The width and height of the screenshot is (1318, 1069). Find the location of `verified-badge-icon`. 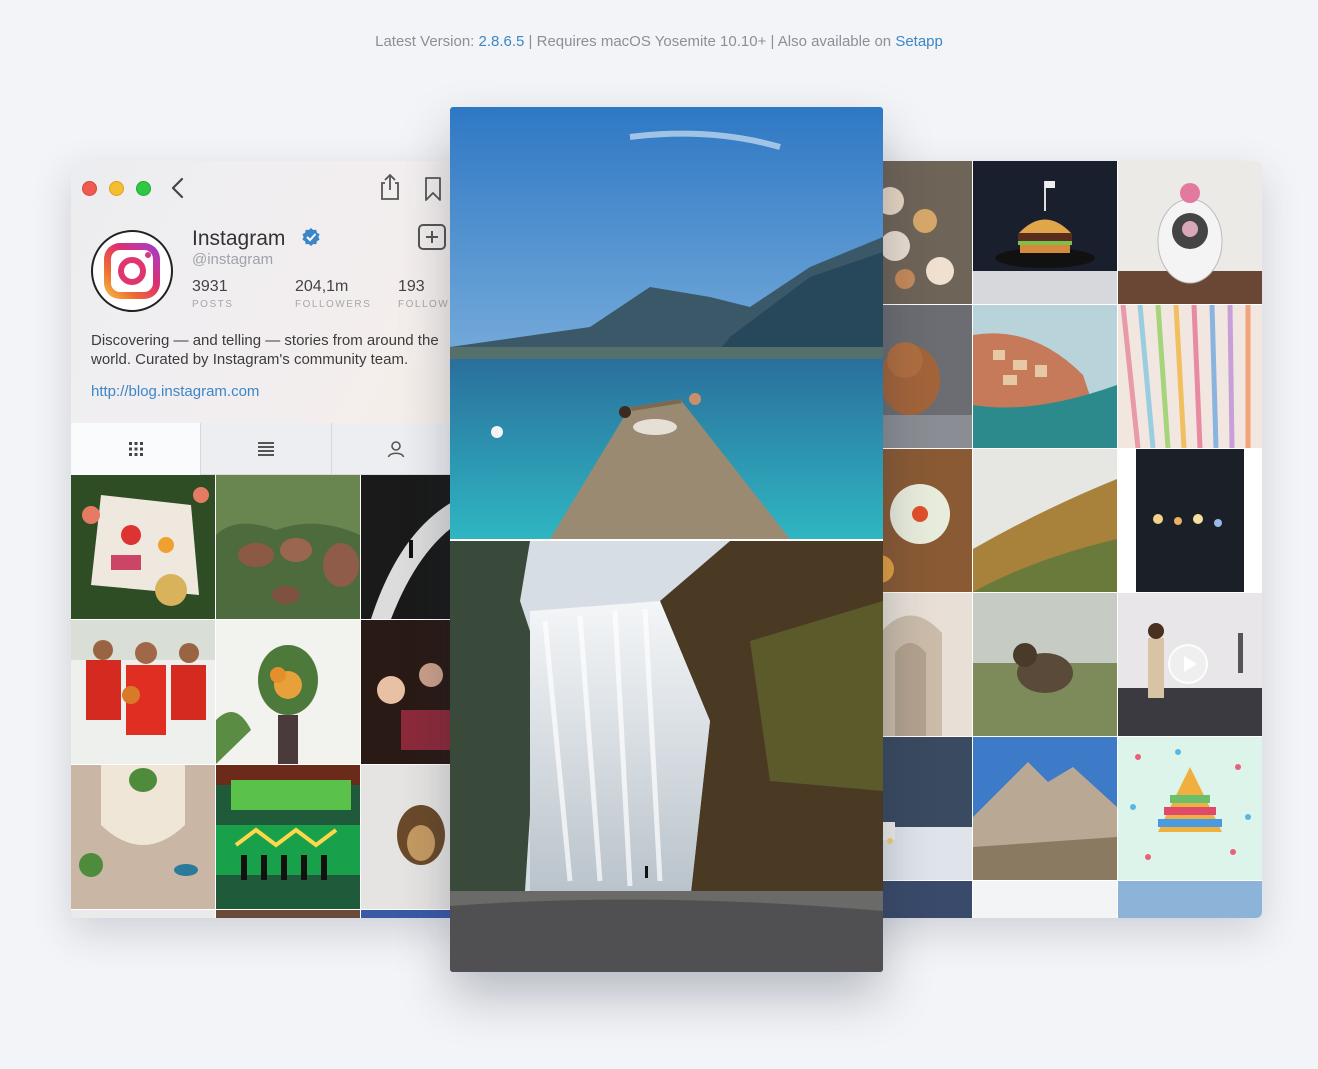

verified-badge-icon is located at coordinates (311, 237).